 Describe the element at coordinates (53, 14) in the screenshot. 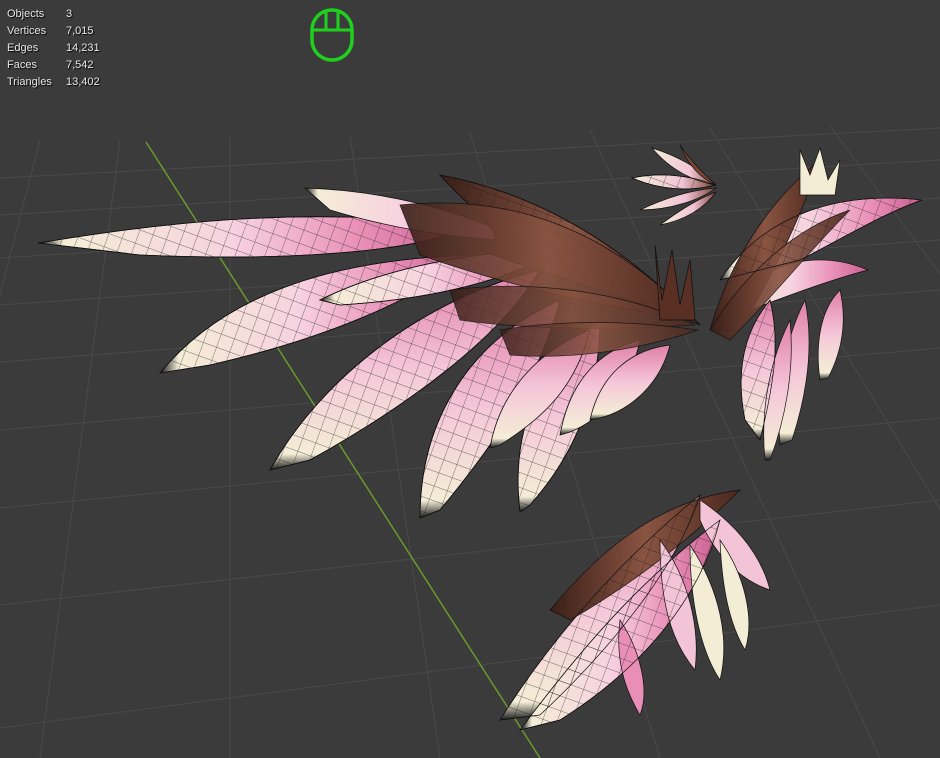

I see `stat-objects: Objects 3` at that location.